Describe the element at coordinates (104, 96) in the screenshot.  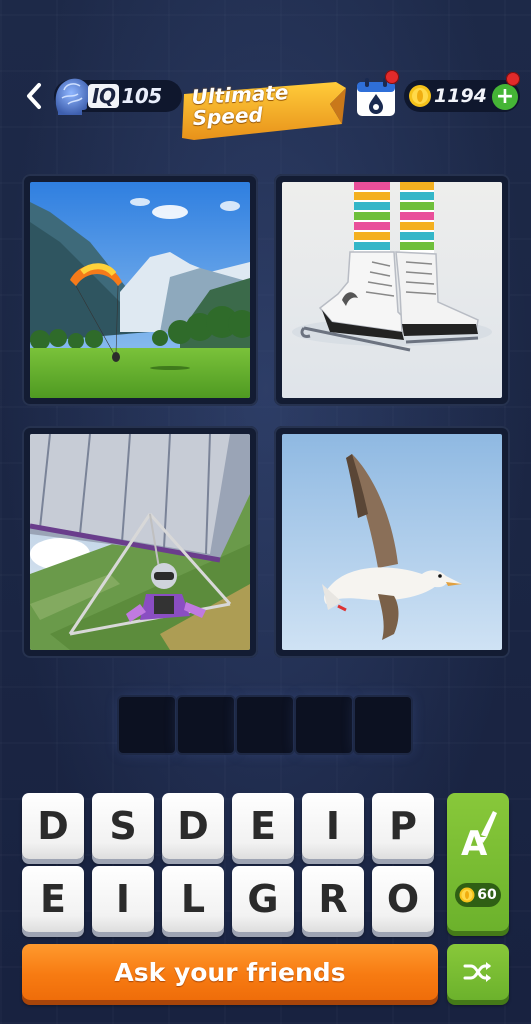
I see `iq-label: IQ` at that location.